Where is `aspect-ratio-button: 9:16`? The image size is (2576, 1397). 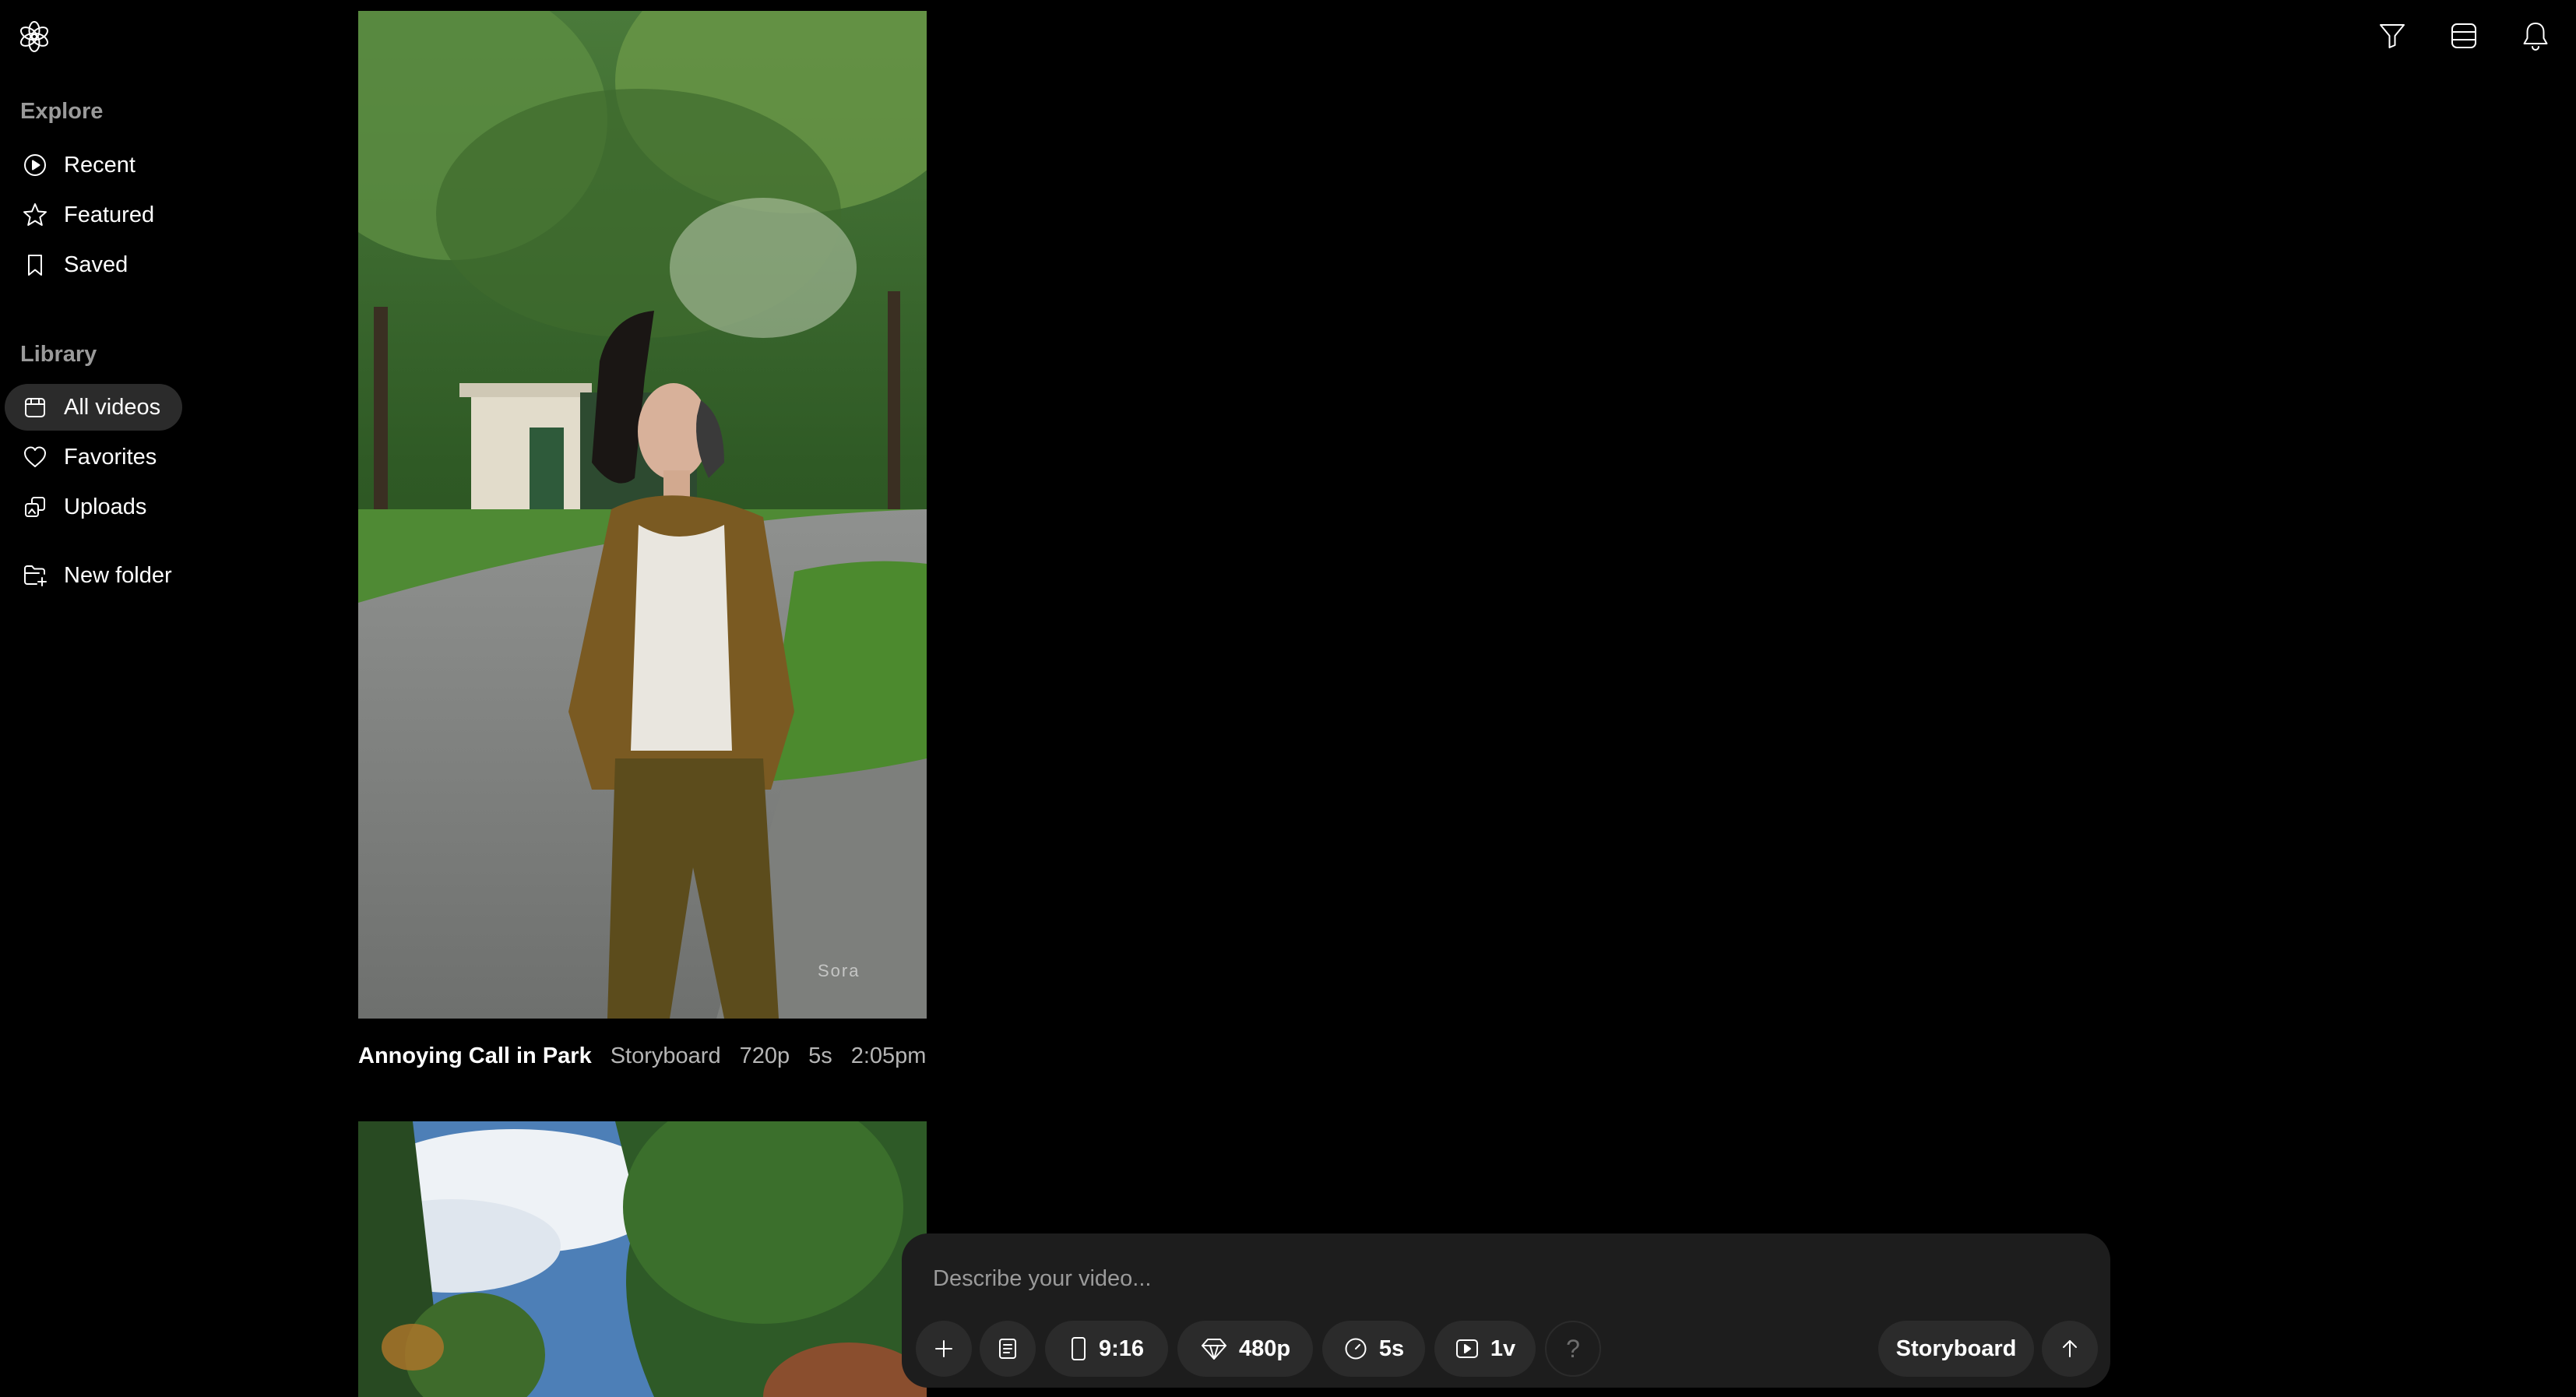
aspect-ratio-button: 9:16 is located at coordinates (1106, 1349).